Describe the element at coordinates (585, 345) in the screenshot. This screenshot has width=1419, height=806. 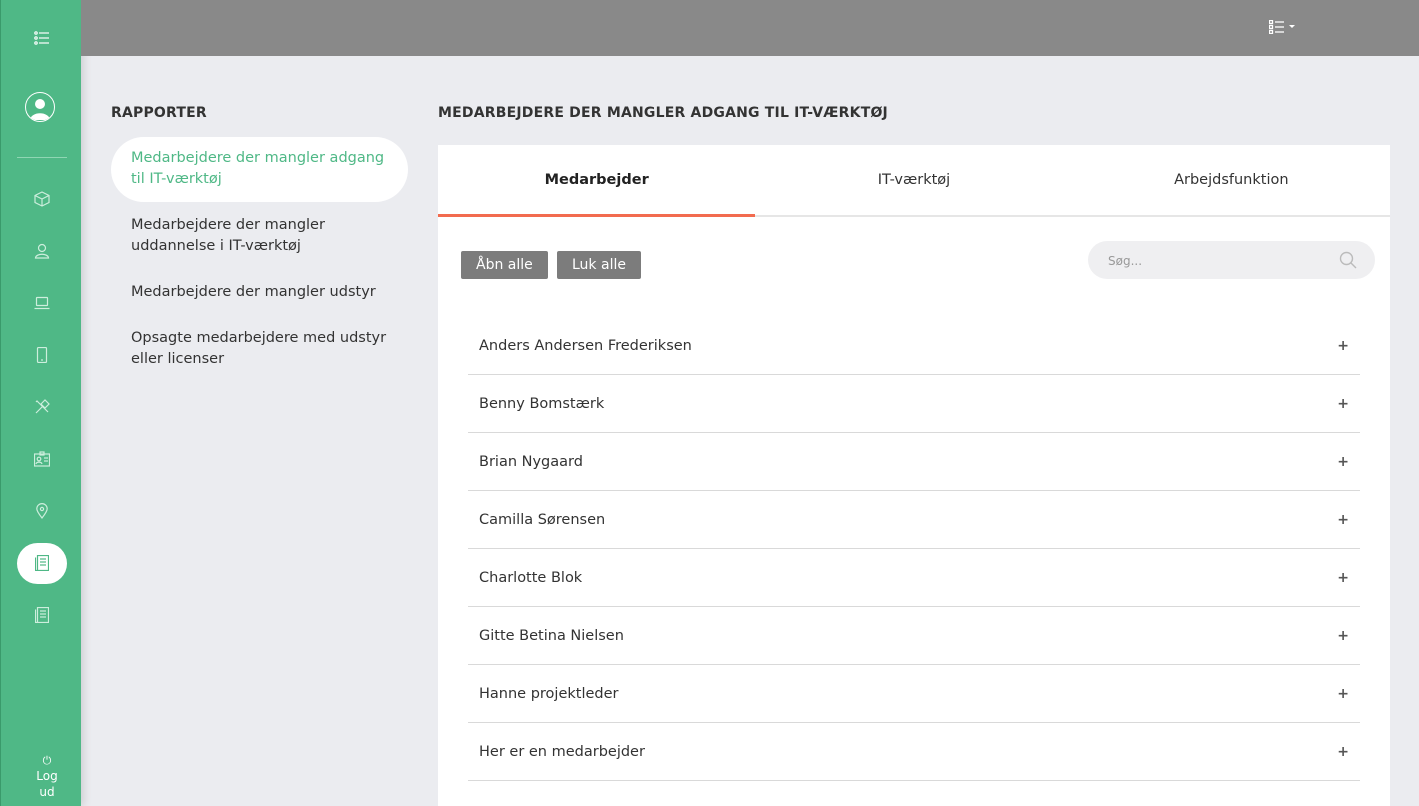
I see `employee-name: Anders Andersen Frederiksen` at that location.